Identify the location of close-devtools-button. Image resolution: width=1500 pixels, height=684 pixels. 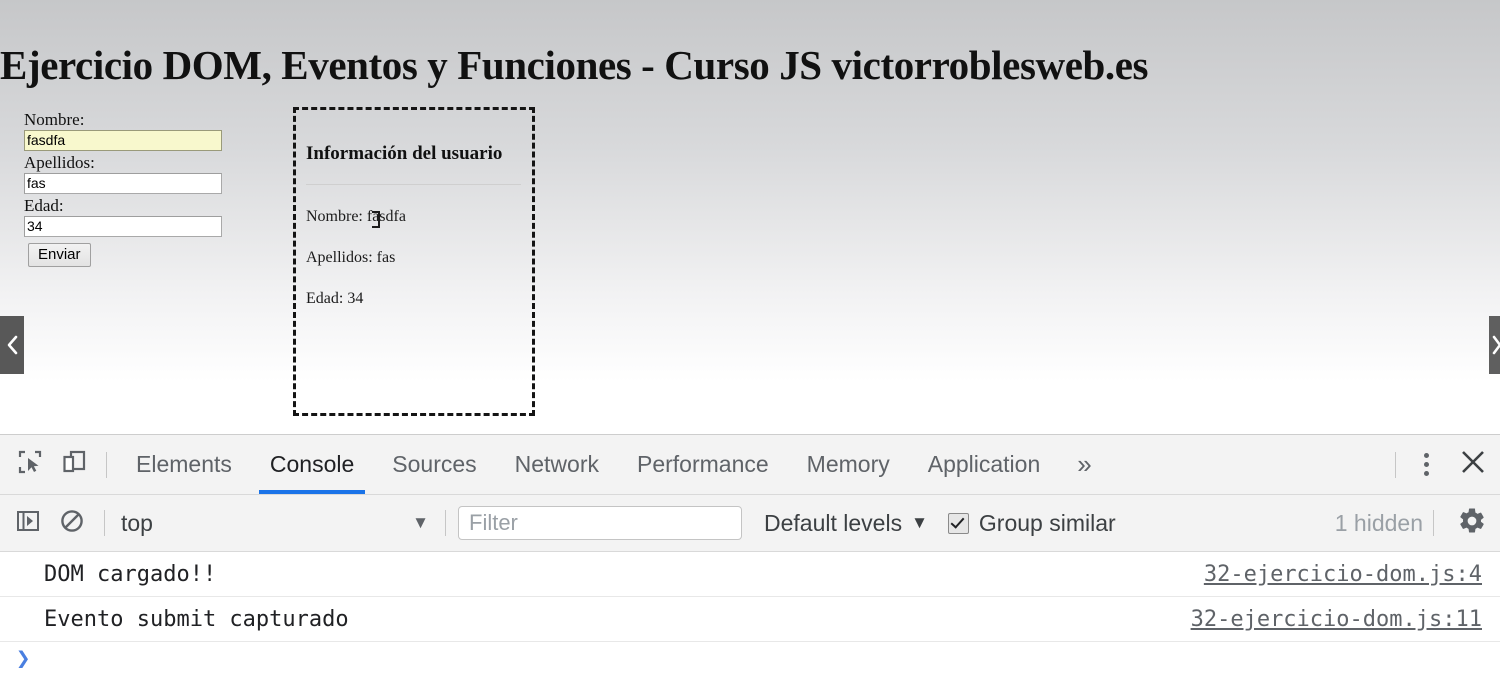
(1473, 464).